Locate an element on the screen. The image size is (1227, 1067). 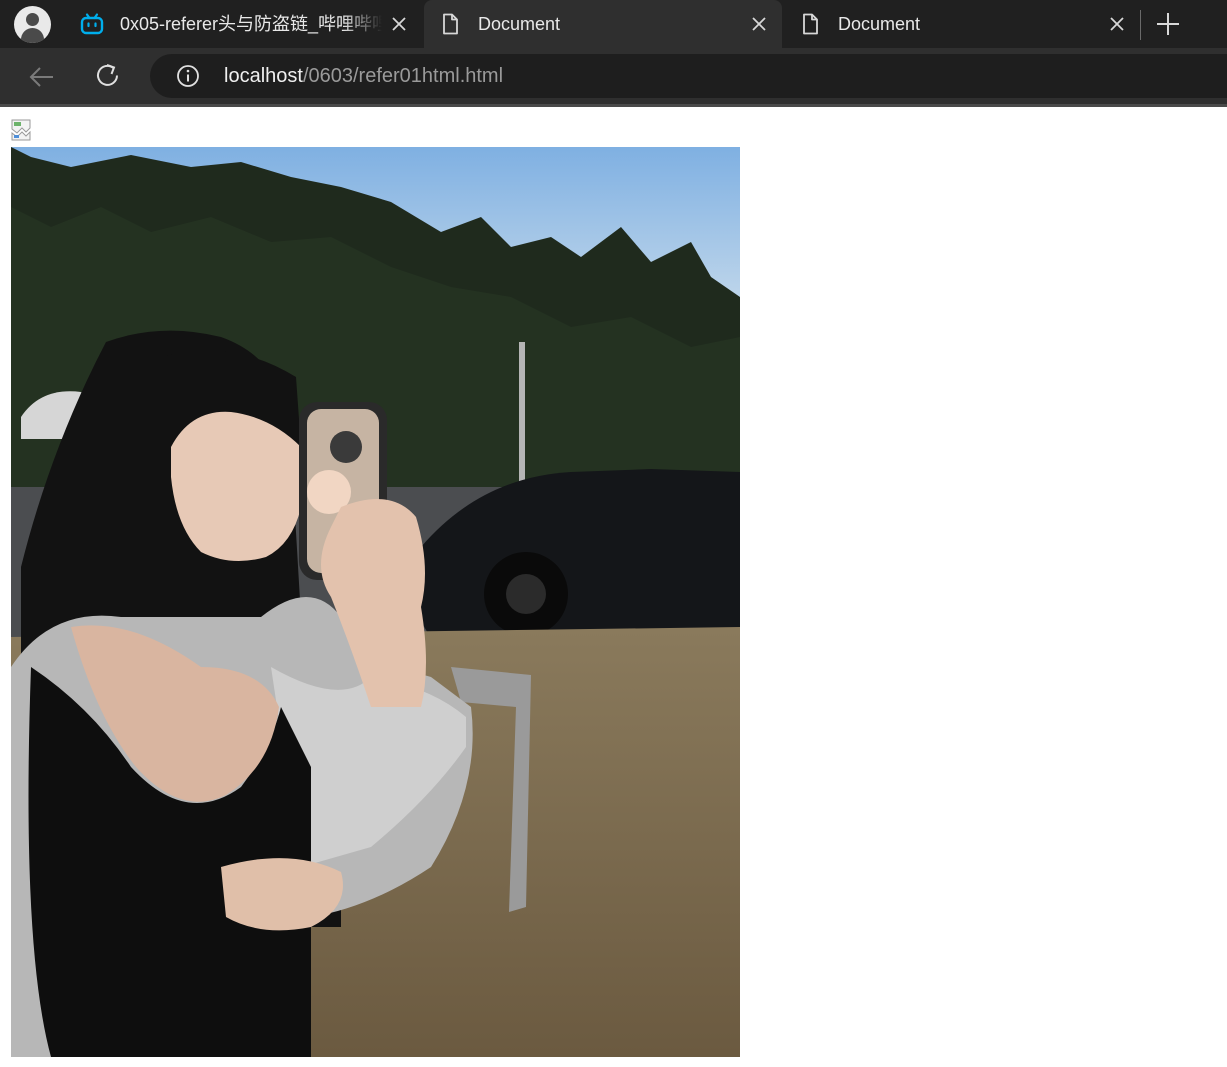
browser-toolbar: localhost/0603/refer01html.html is located at coordinates (613, 76).